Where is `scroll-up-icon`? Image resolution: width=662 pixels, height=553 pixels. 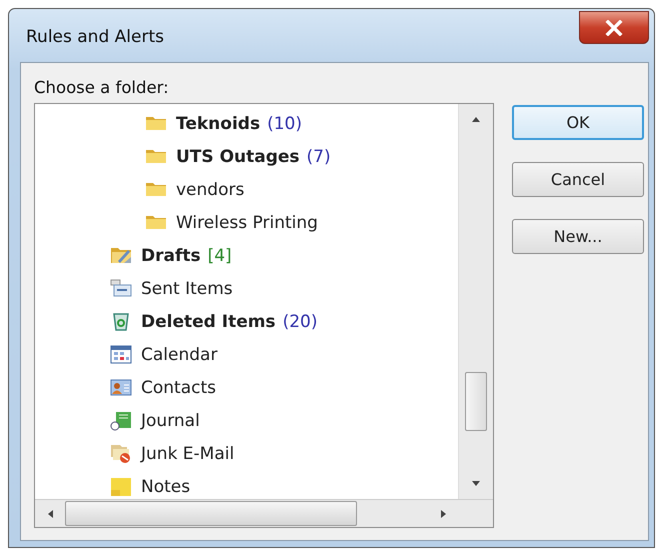
scroll-up-icon is located at coordinates (476, 119).